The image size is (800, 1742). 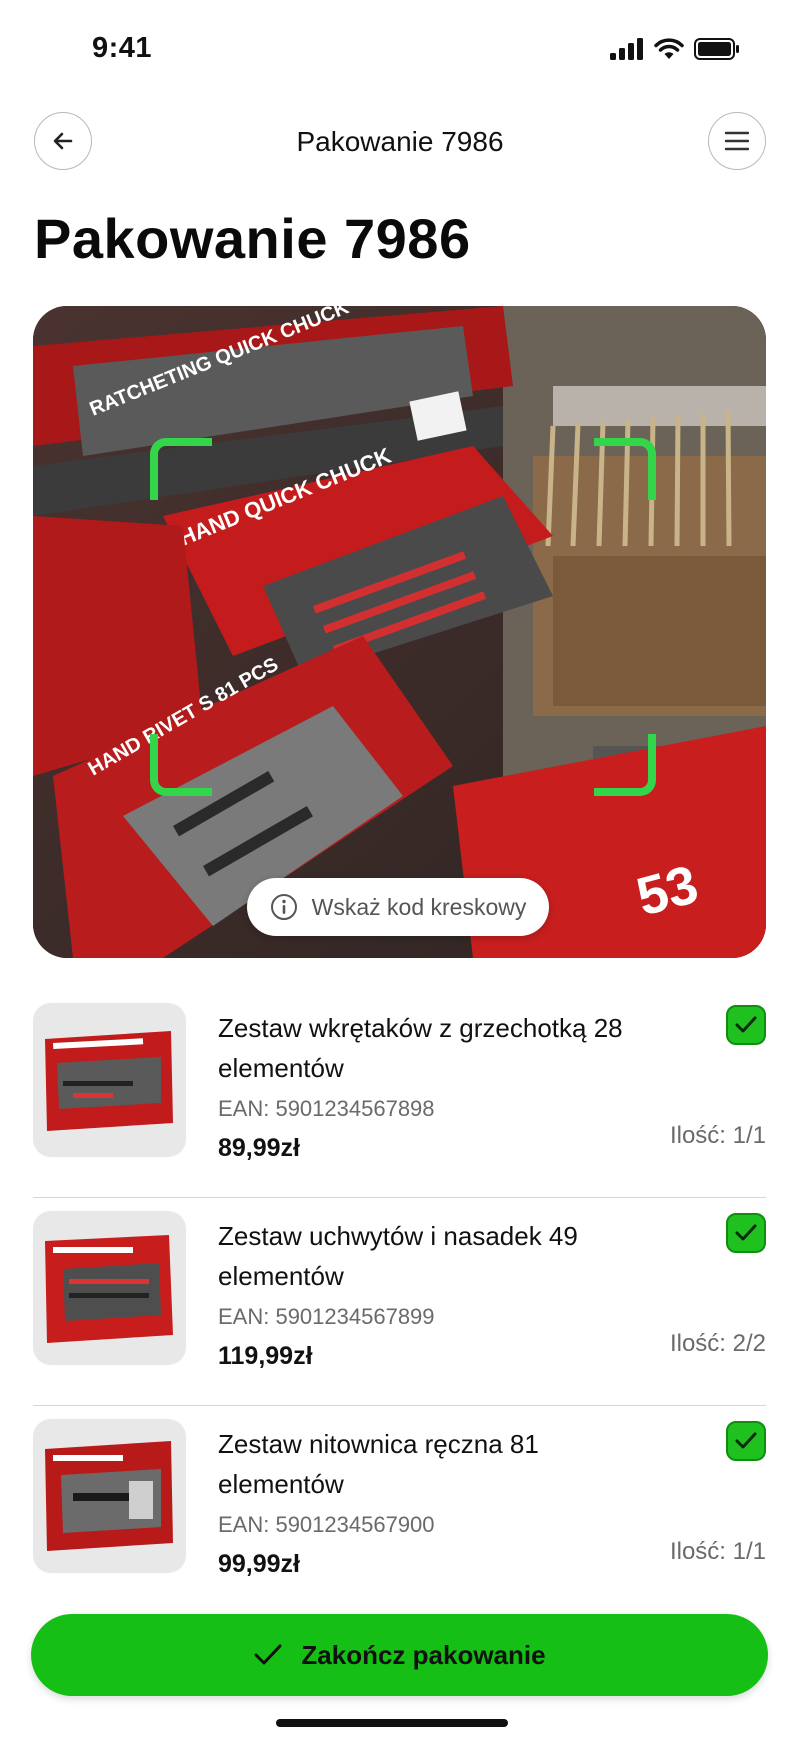 I want to click on page-title: Pakowanie 7986, so click(x=252, y=238).